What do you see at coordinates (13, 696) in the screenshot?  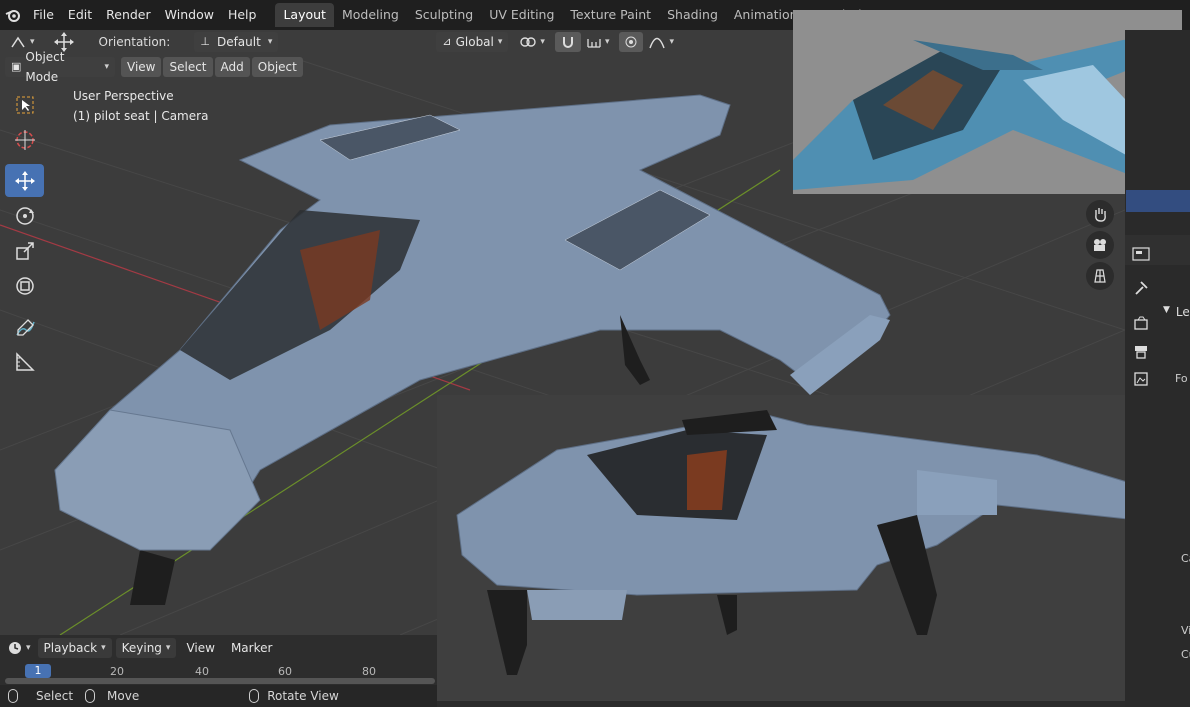 I see `mouse-left-icon` at bounding box center [13, 696].